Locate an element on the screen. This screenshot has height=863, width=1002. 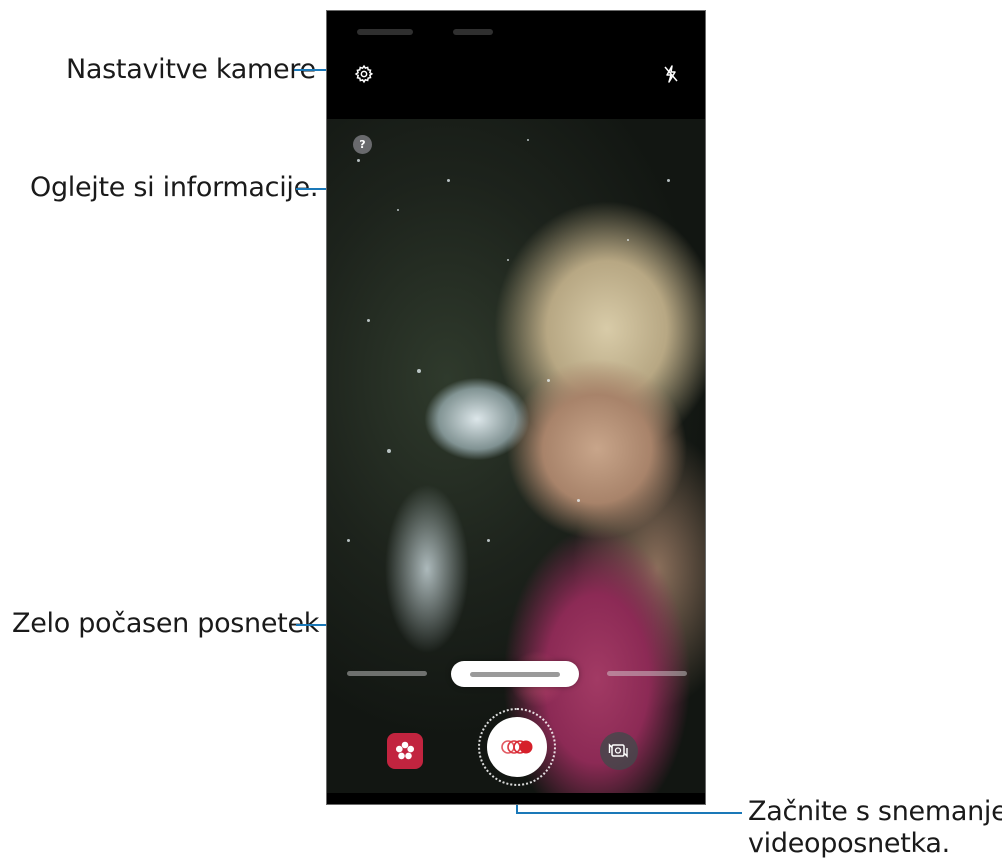
callout-view-info: Oglejte si informacije. is located at coordinates (174, 187).